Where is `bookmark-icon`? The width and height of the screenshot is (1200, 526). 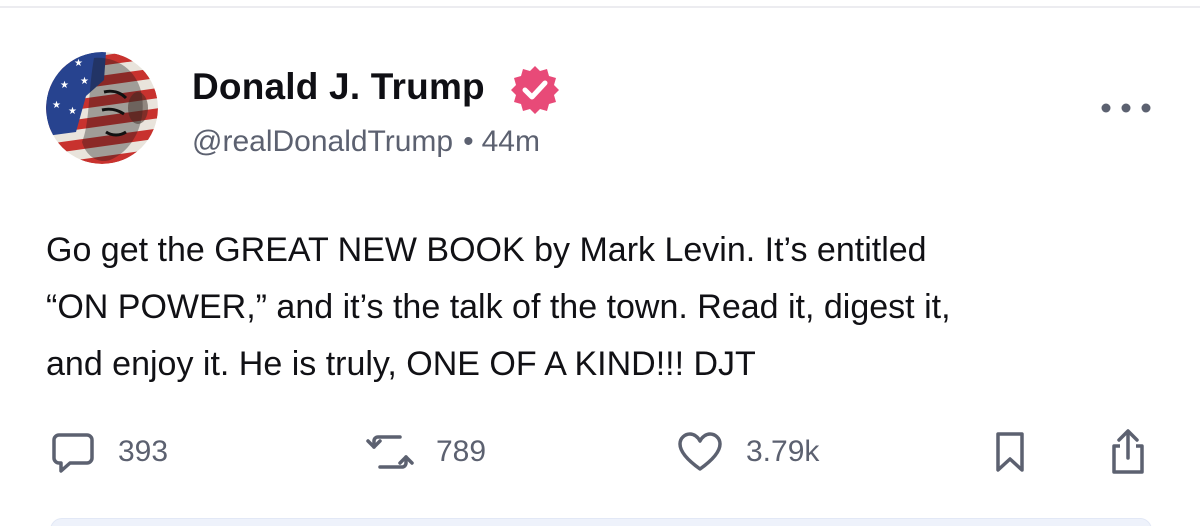
bookmark-icon is located at coordinates (1010, 452).